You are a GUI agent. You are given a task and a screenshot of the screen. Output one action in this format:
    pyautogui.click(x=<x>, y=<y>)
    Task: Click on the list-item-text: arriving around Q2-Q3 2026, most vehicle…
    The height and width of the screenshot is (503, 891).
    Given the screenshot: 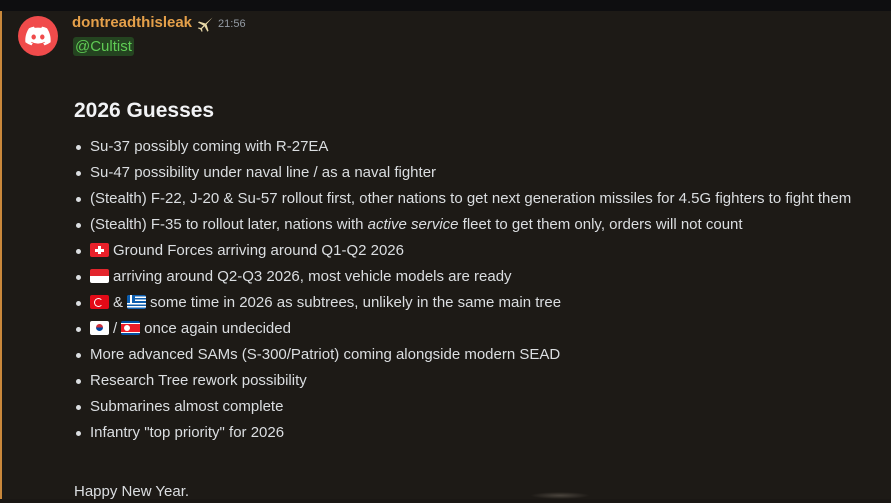 What is the action you would take?
    pyautogui.click(x=312, y=276)
    